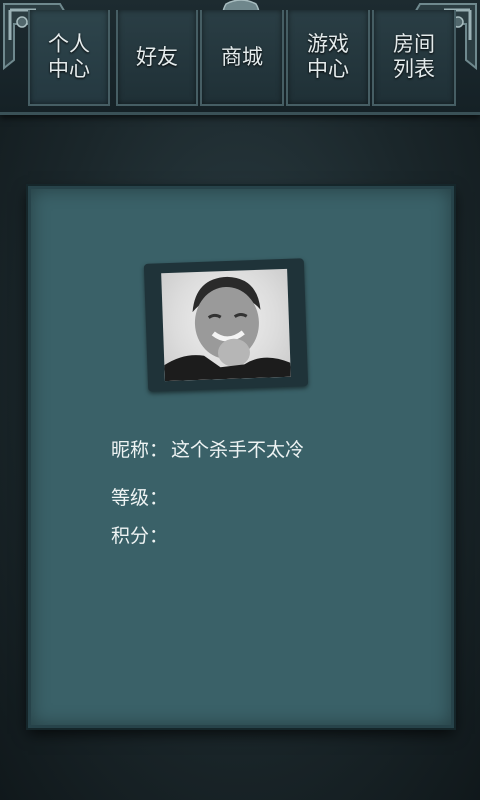 Image resolution: width=480 pixels, height=800 pixels. I want to click on level-label: 等级：, so click(140, 498).